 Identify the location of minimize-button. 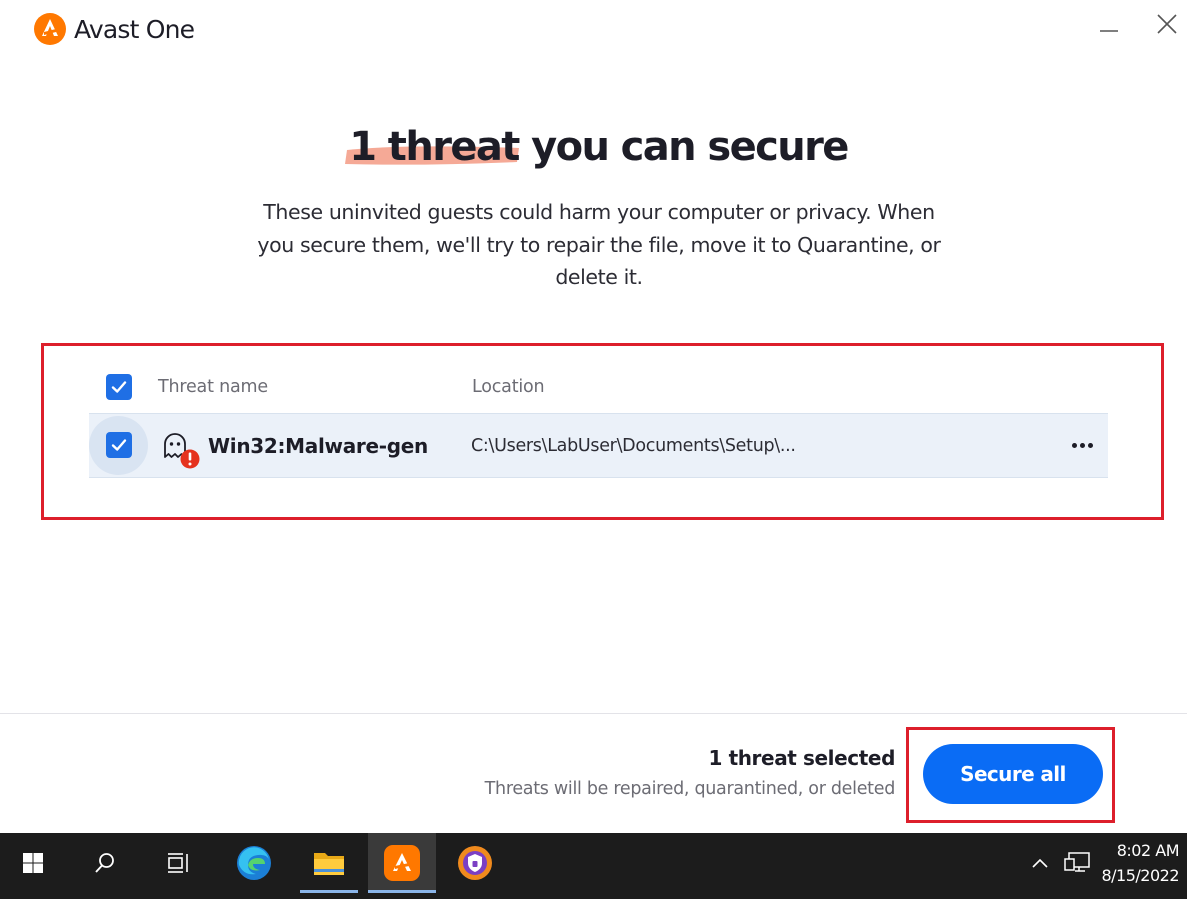
(1109, 24).